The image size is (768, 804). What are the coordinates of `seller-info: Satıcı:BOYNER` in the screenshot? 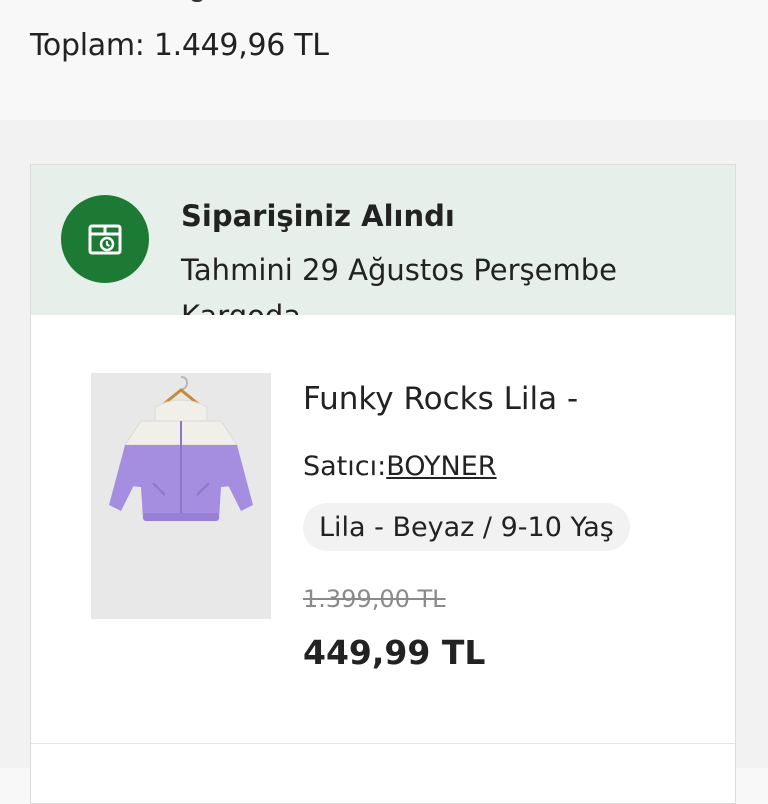 It's located at (400, 466).